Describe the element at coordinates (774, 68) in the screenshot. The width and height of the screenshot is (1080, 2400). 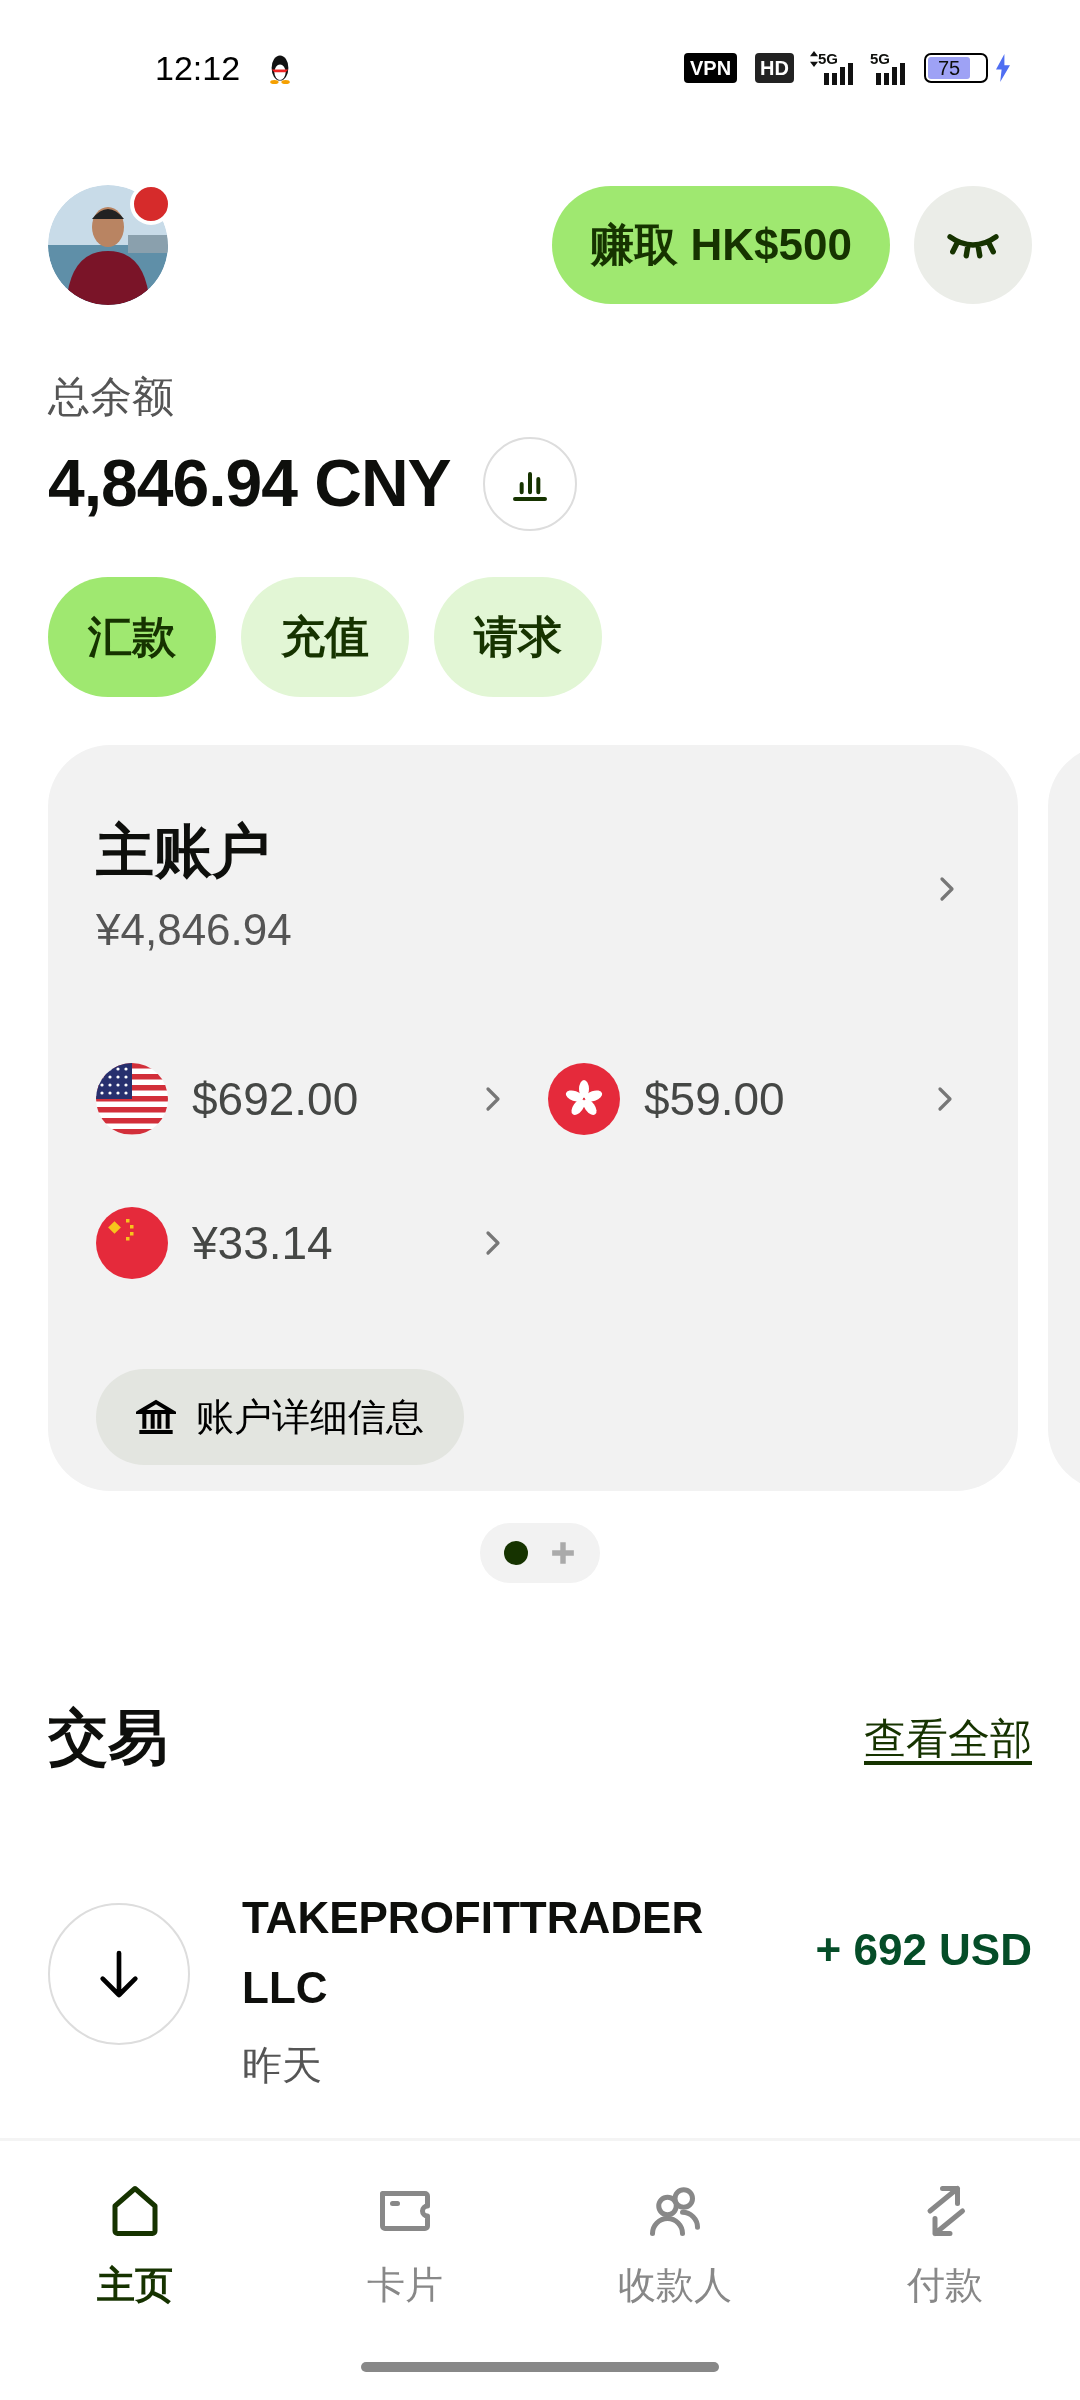
I see `hd-badge: HD` at that location.